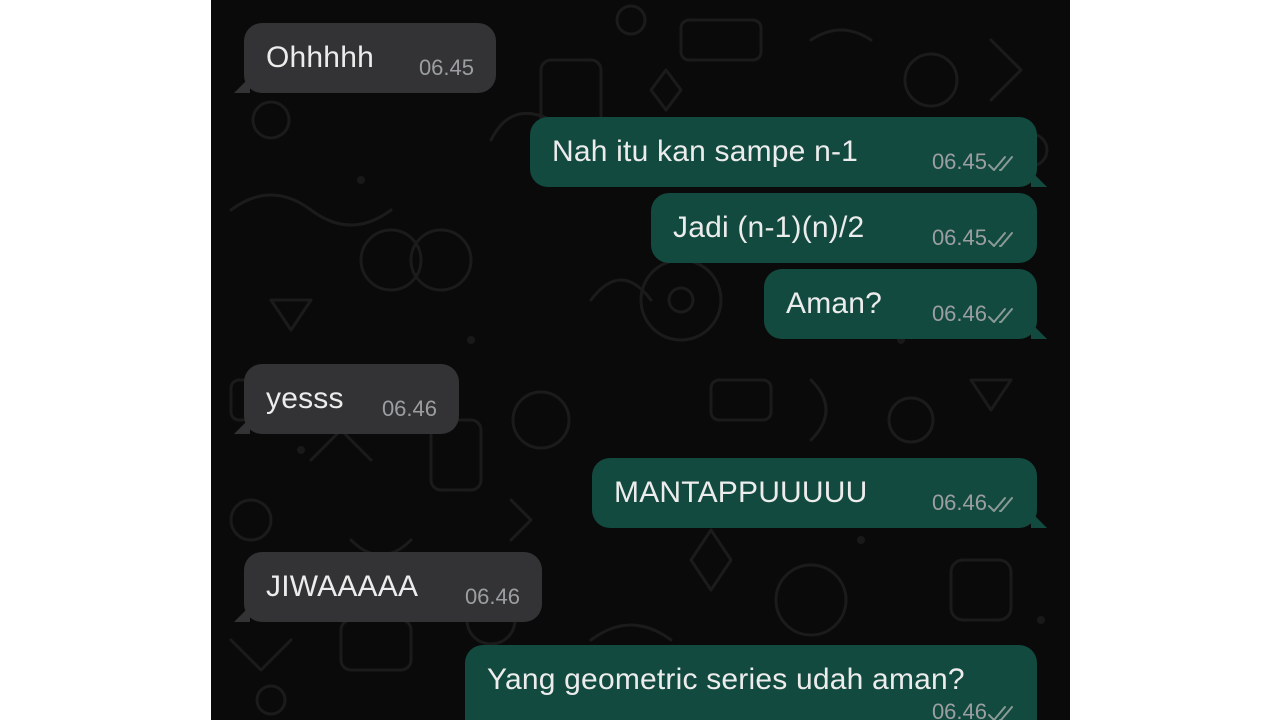  I want to click on message-text: MANTAPPUUUUU, so click(741, 492).